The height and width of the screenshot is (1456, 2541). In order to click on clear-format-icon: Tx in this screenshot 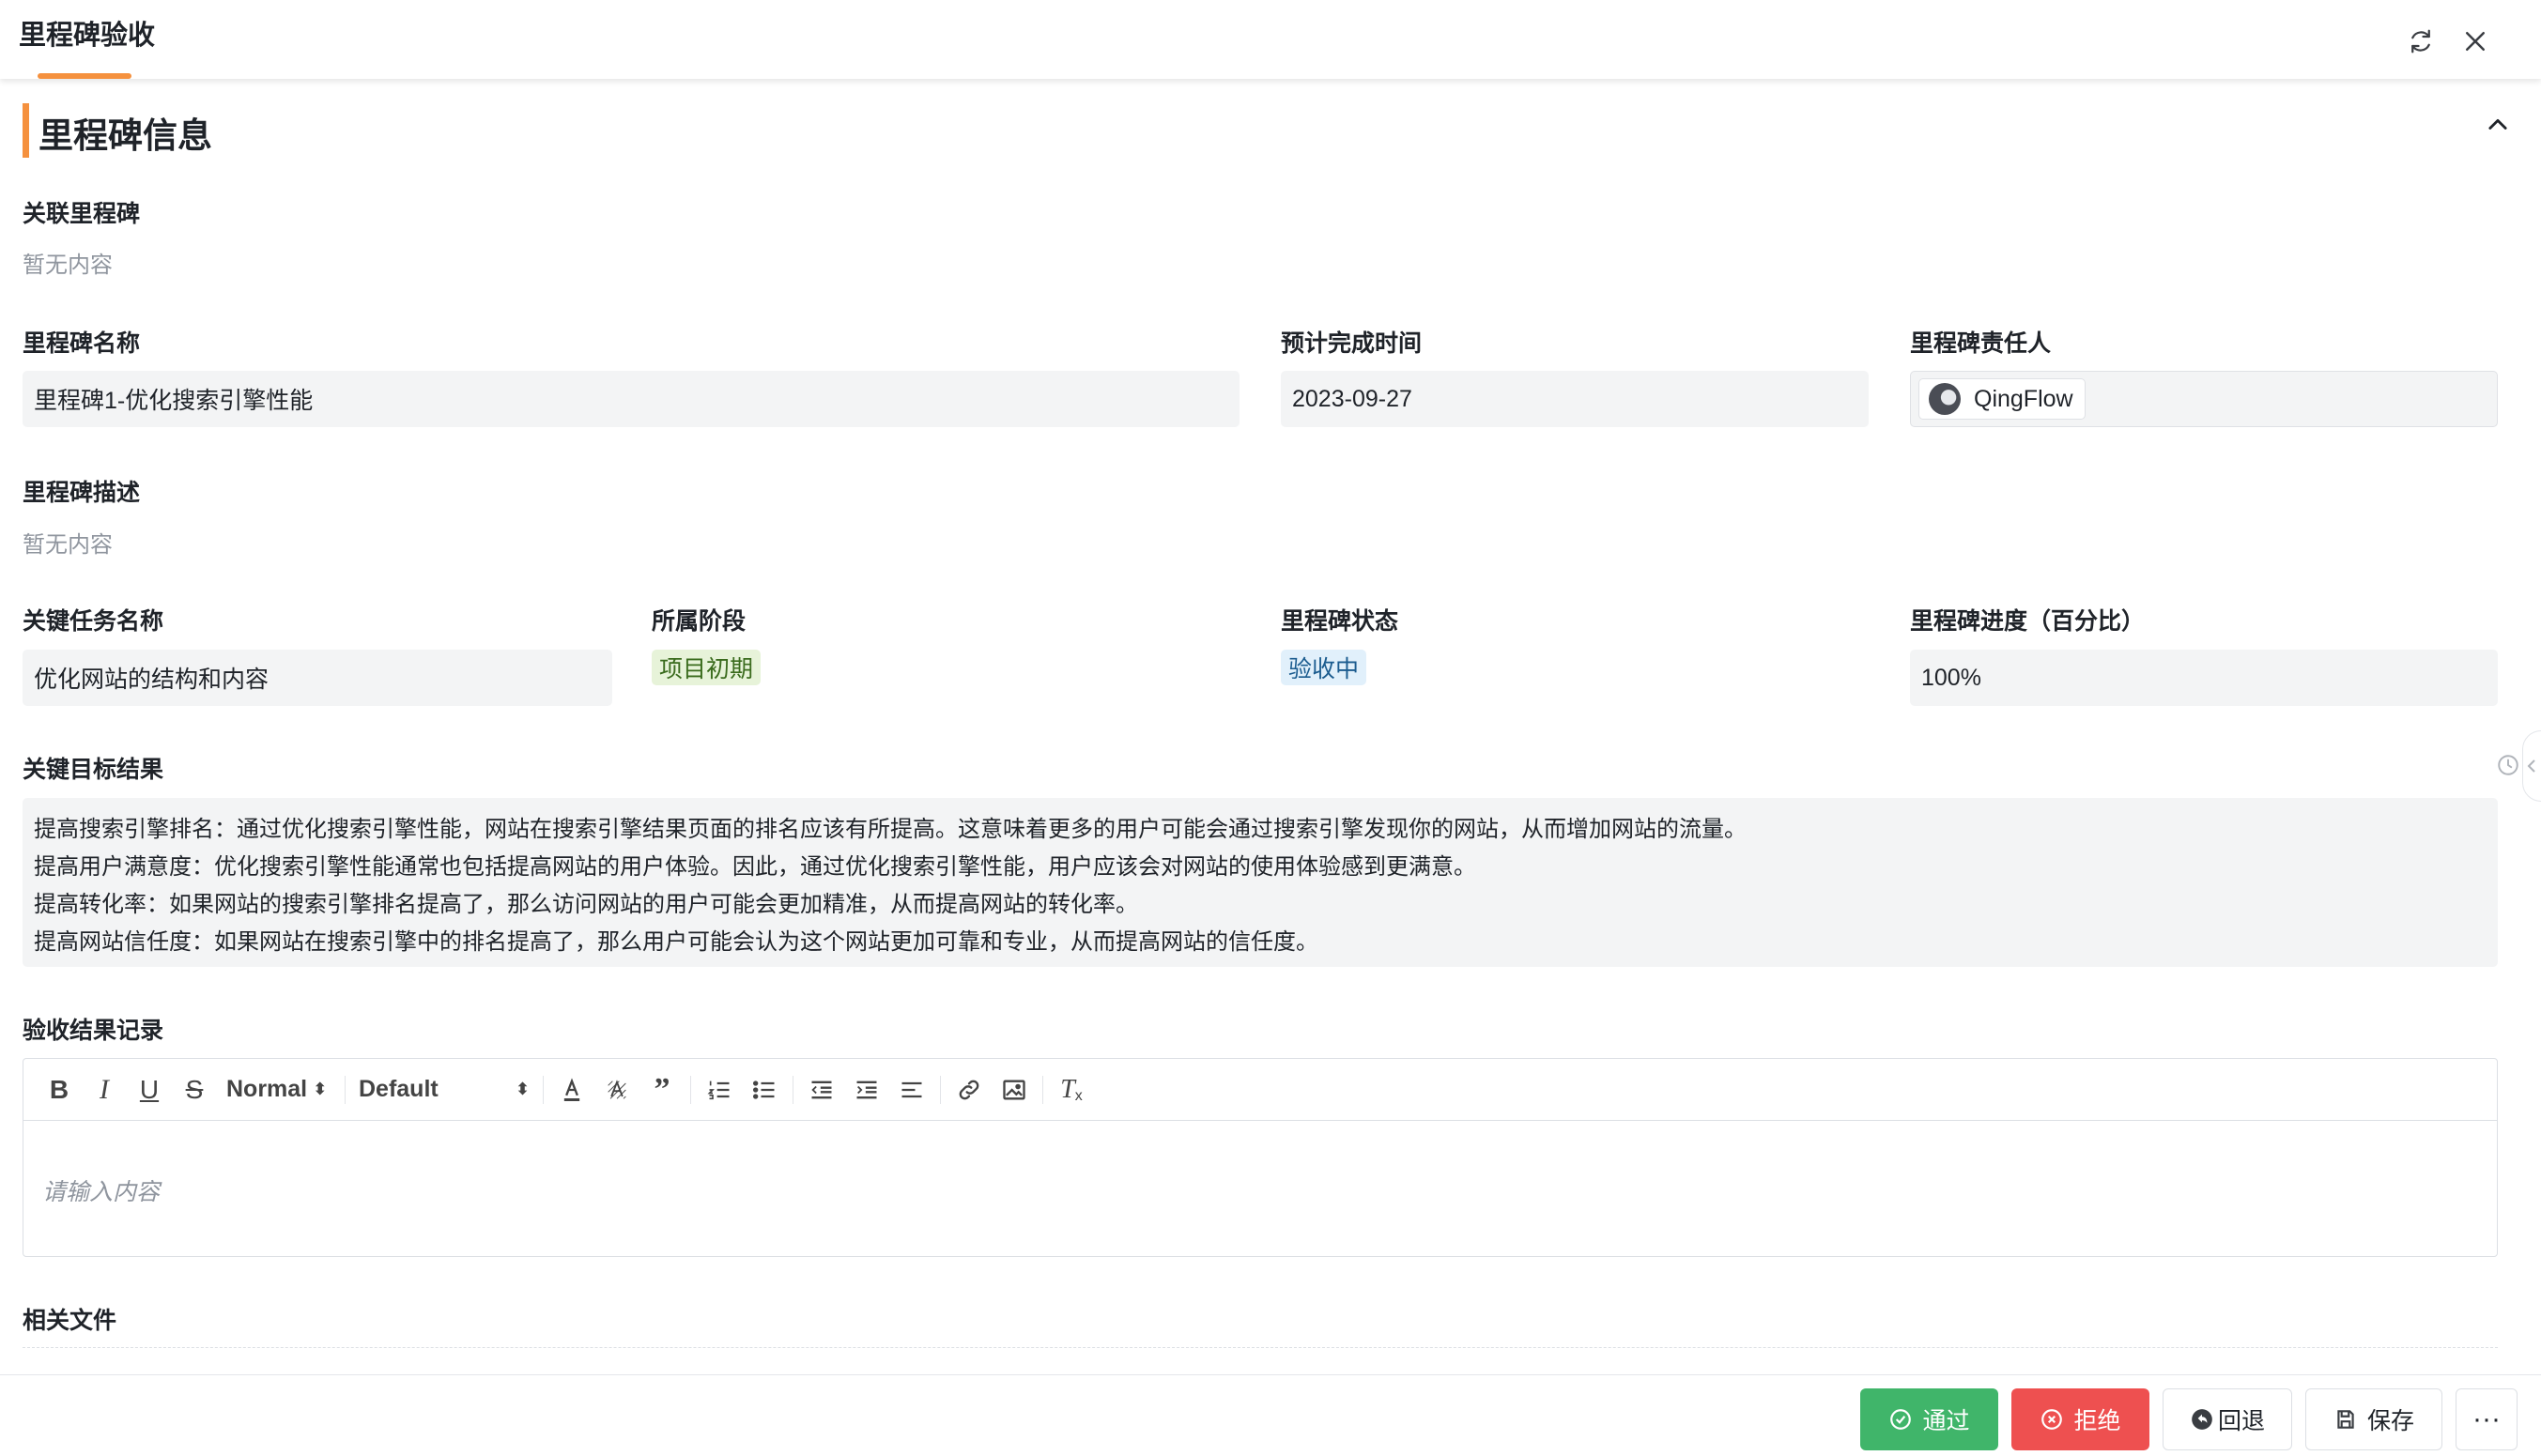, I will do `click(1071, 1090)`.